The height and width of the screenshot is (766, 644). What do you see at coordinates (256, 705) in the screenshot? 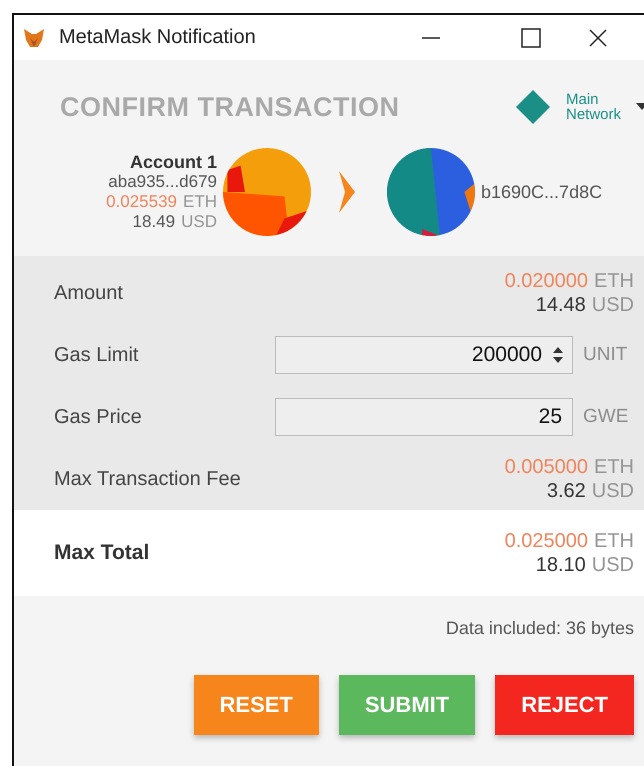
I see `reset-button: RESET` at bounding box center [256, 705].